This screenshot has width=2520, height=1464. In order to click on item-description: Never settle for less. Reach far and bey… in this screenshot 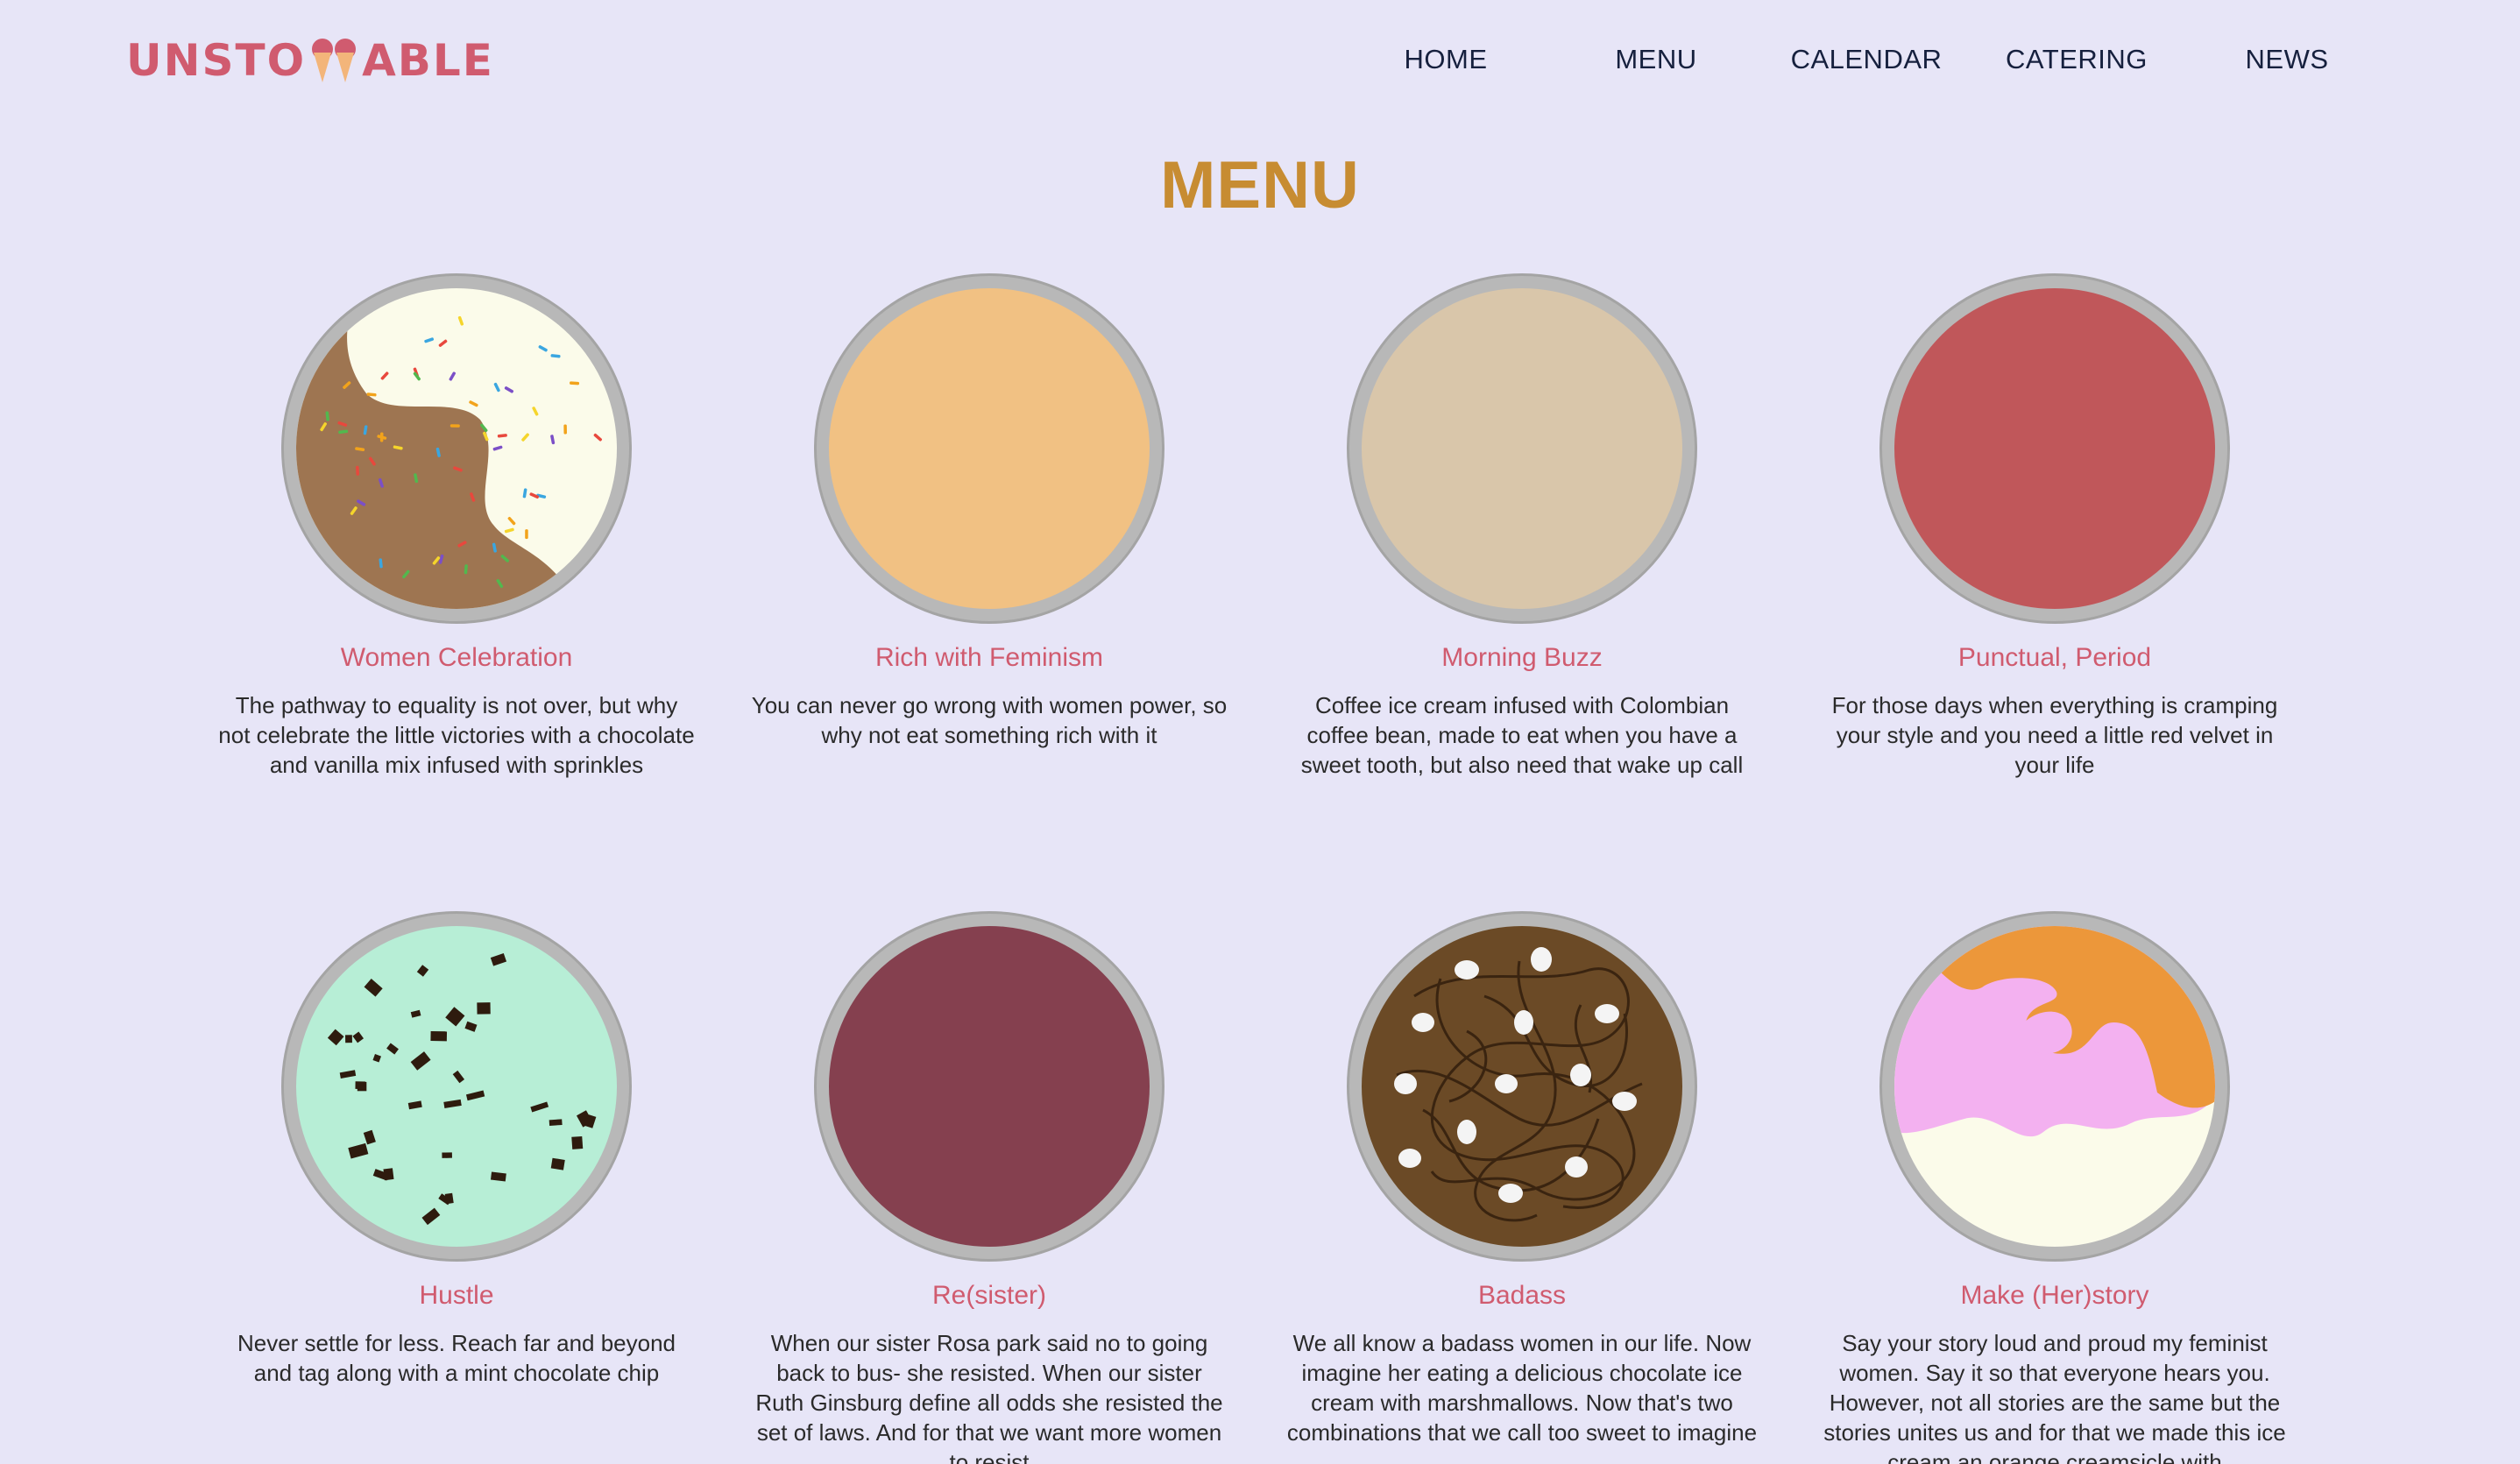, I will do `click(456, 1358)`.